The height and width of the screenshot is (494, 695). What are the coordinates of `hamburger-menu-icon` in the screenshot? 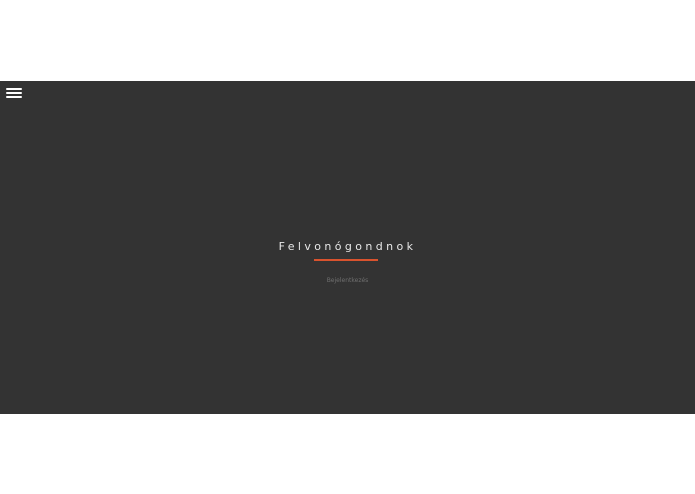 It's located at (14, 93).